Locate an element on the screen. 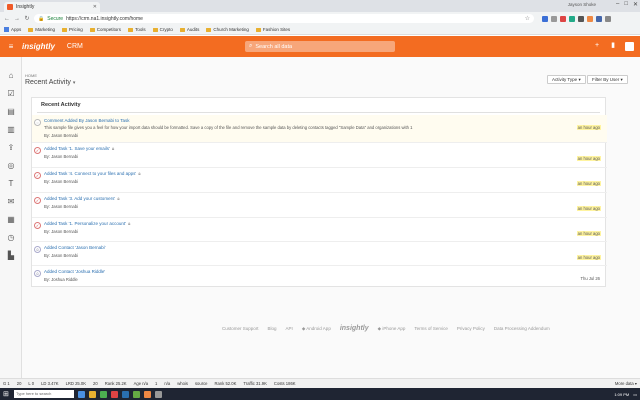 The width and height of the screenshot is (640, 400). seo-metric: 1 is located at coordinates (156, 383).